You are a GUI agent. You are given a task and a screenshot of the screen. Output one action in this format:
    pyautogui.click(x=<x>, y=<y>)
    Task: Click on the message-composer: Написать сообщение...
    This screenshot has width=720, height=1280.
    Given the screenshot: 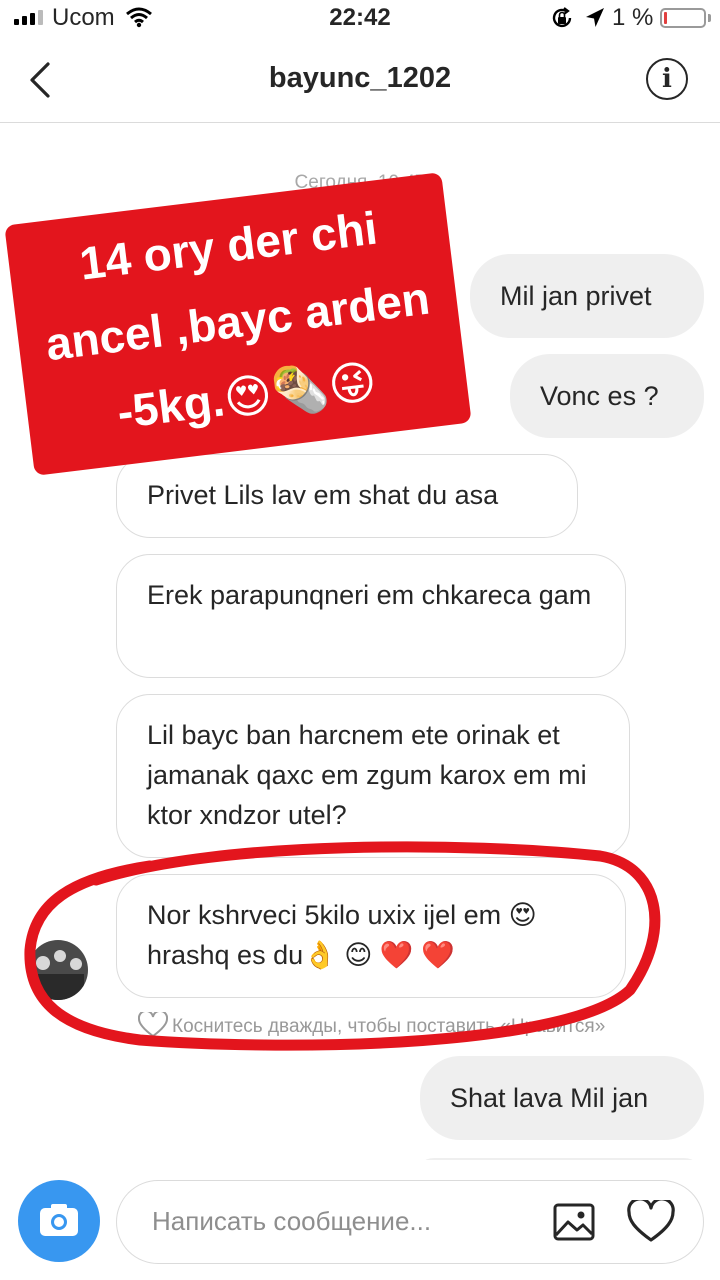 What is the action you would take?
    pyautogui.click(x=360, y=1220)
    